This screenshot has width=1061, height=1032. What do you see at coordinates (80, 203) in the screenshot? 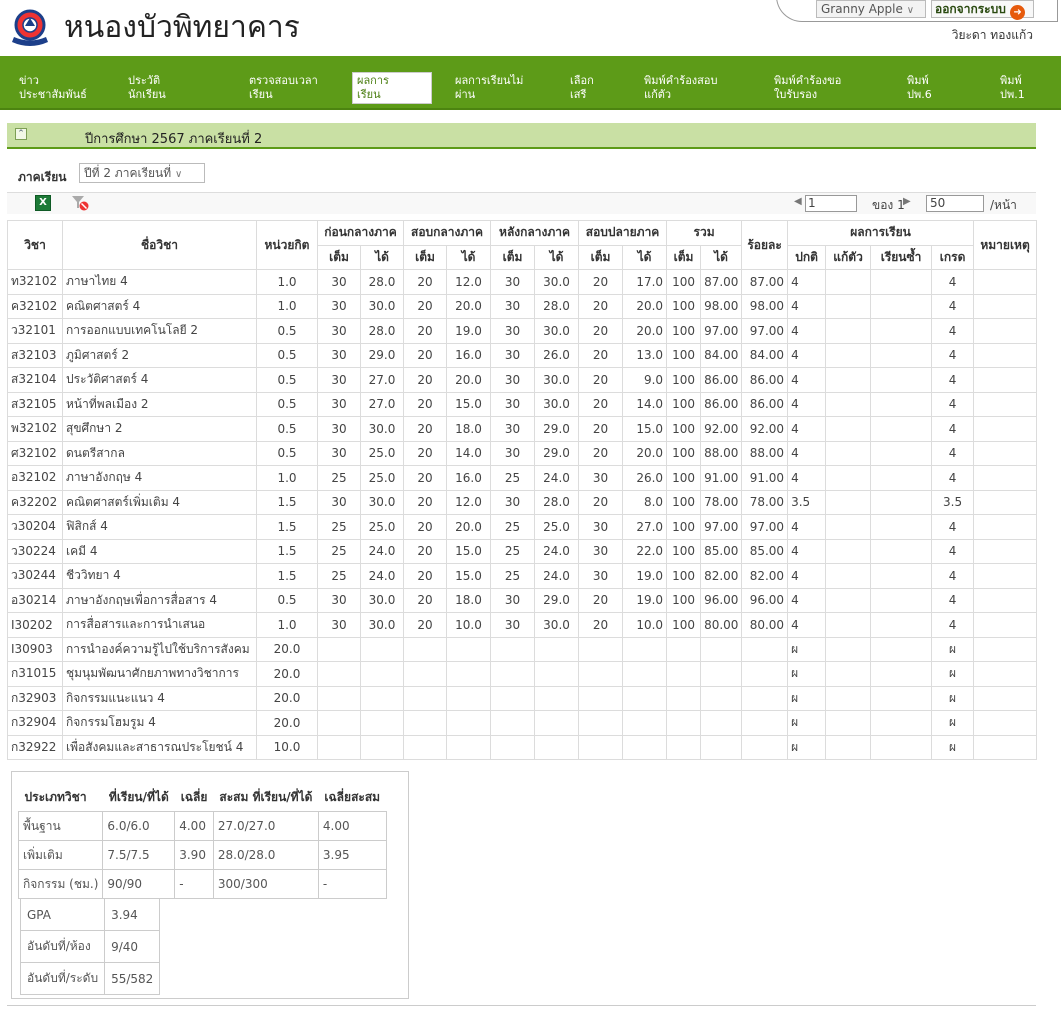
I see `clear-filter-icon` at bounding box center [80, 203].